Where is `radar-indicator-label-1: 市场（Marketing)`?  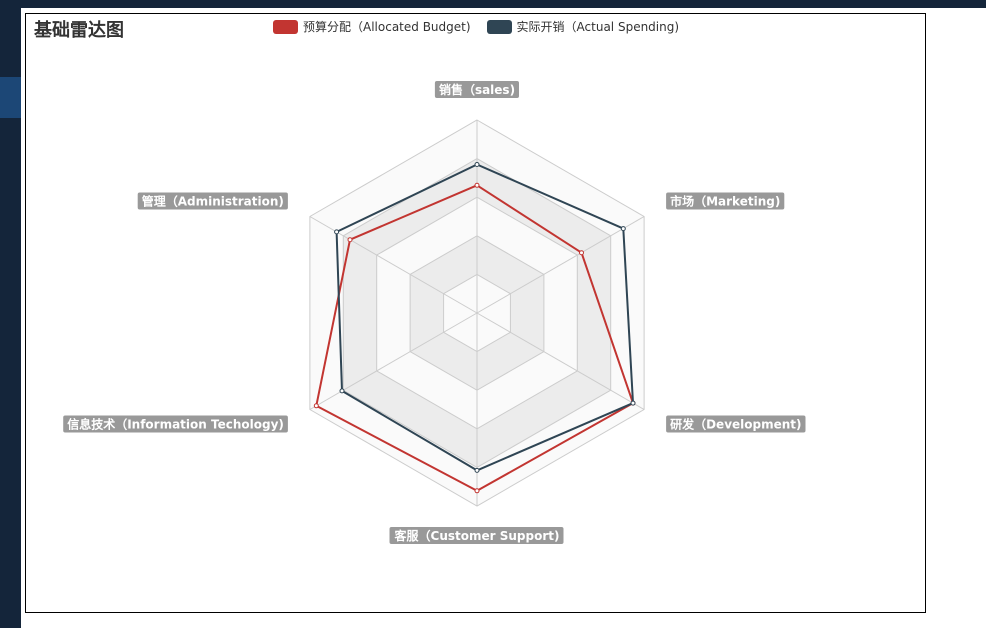
radar-indicator-label-1: 市场（Marketing) is located at coordinates (725, 201).